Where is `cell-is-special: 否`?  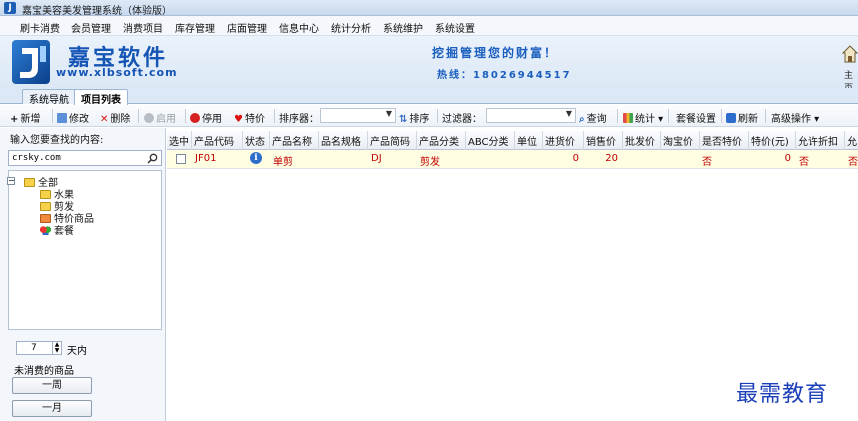
cell-is-special: 否 is located at coordinates (707, 162).